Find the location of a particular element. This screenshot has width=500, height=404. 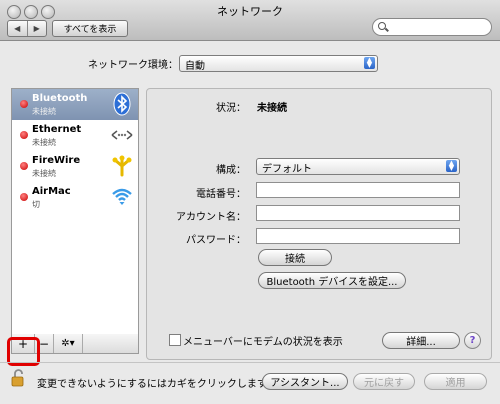

config-select: デフォルト ▲ ▼ is located at coordinates (358, 166).